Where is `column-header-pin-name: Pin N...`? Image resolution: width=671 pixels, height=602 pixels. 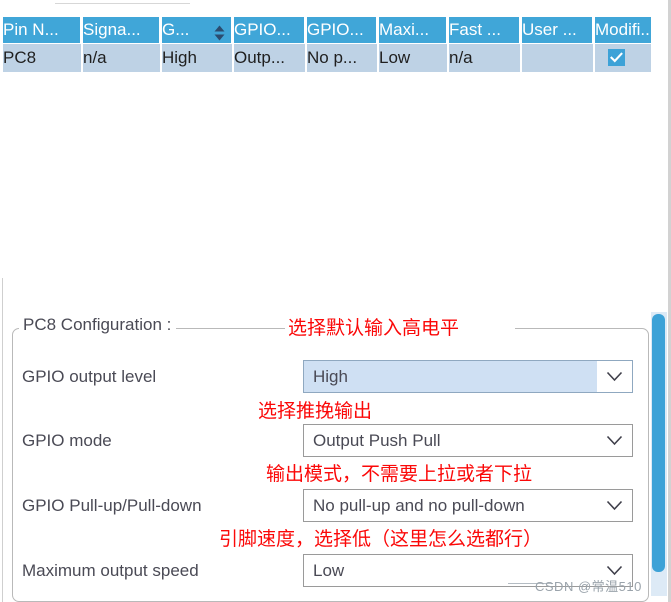 column-header-pin-name: Pin N... is located at coordinates (43, 30).